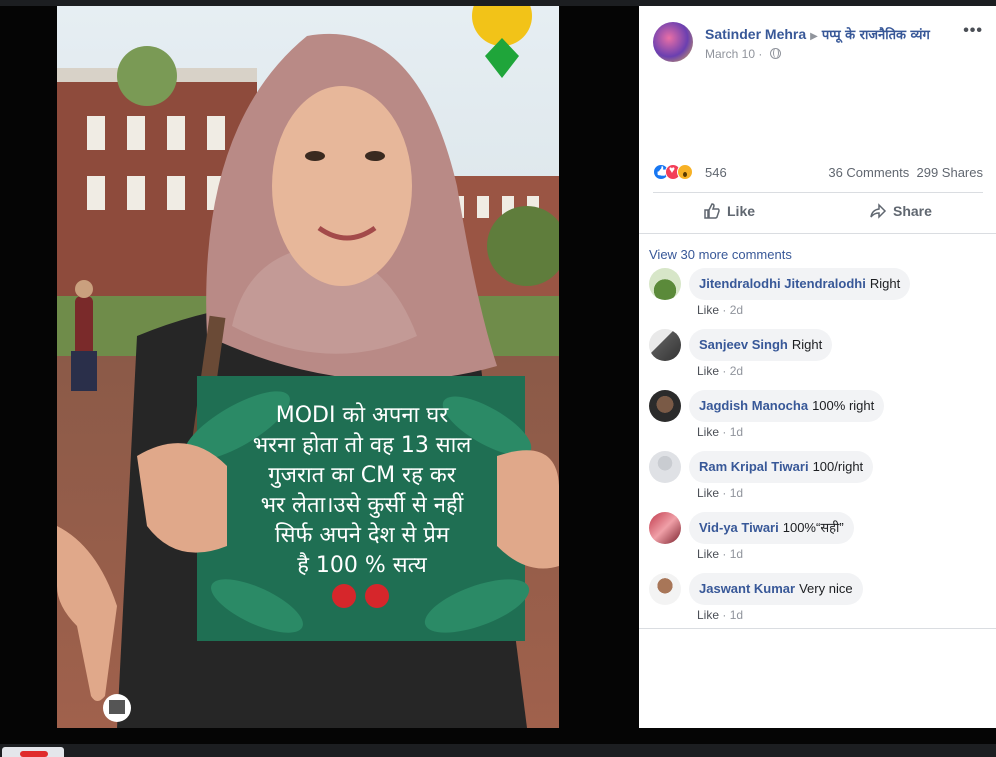 The width and height of the screenshot is (996, 757). Describe the element at coordinates (730, 54) in the screenshot. I see `post-date: March 10` at that location.